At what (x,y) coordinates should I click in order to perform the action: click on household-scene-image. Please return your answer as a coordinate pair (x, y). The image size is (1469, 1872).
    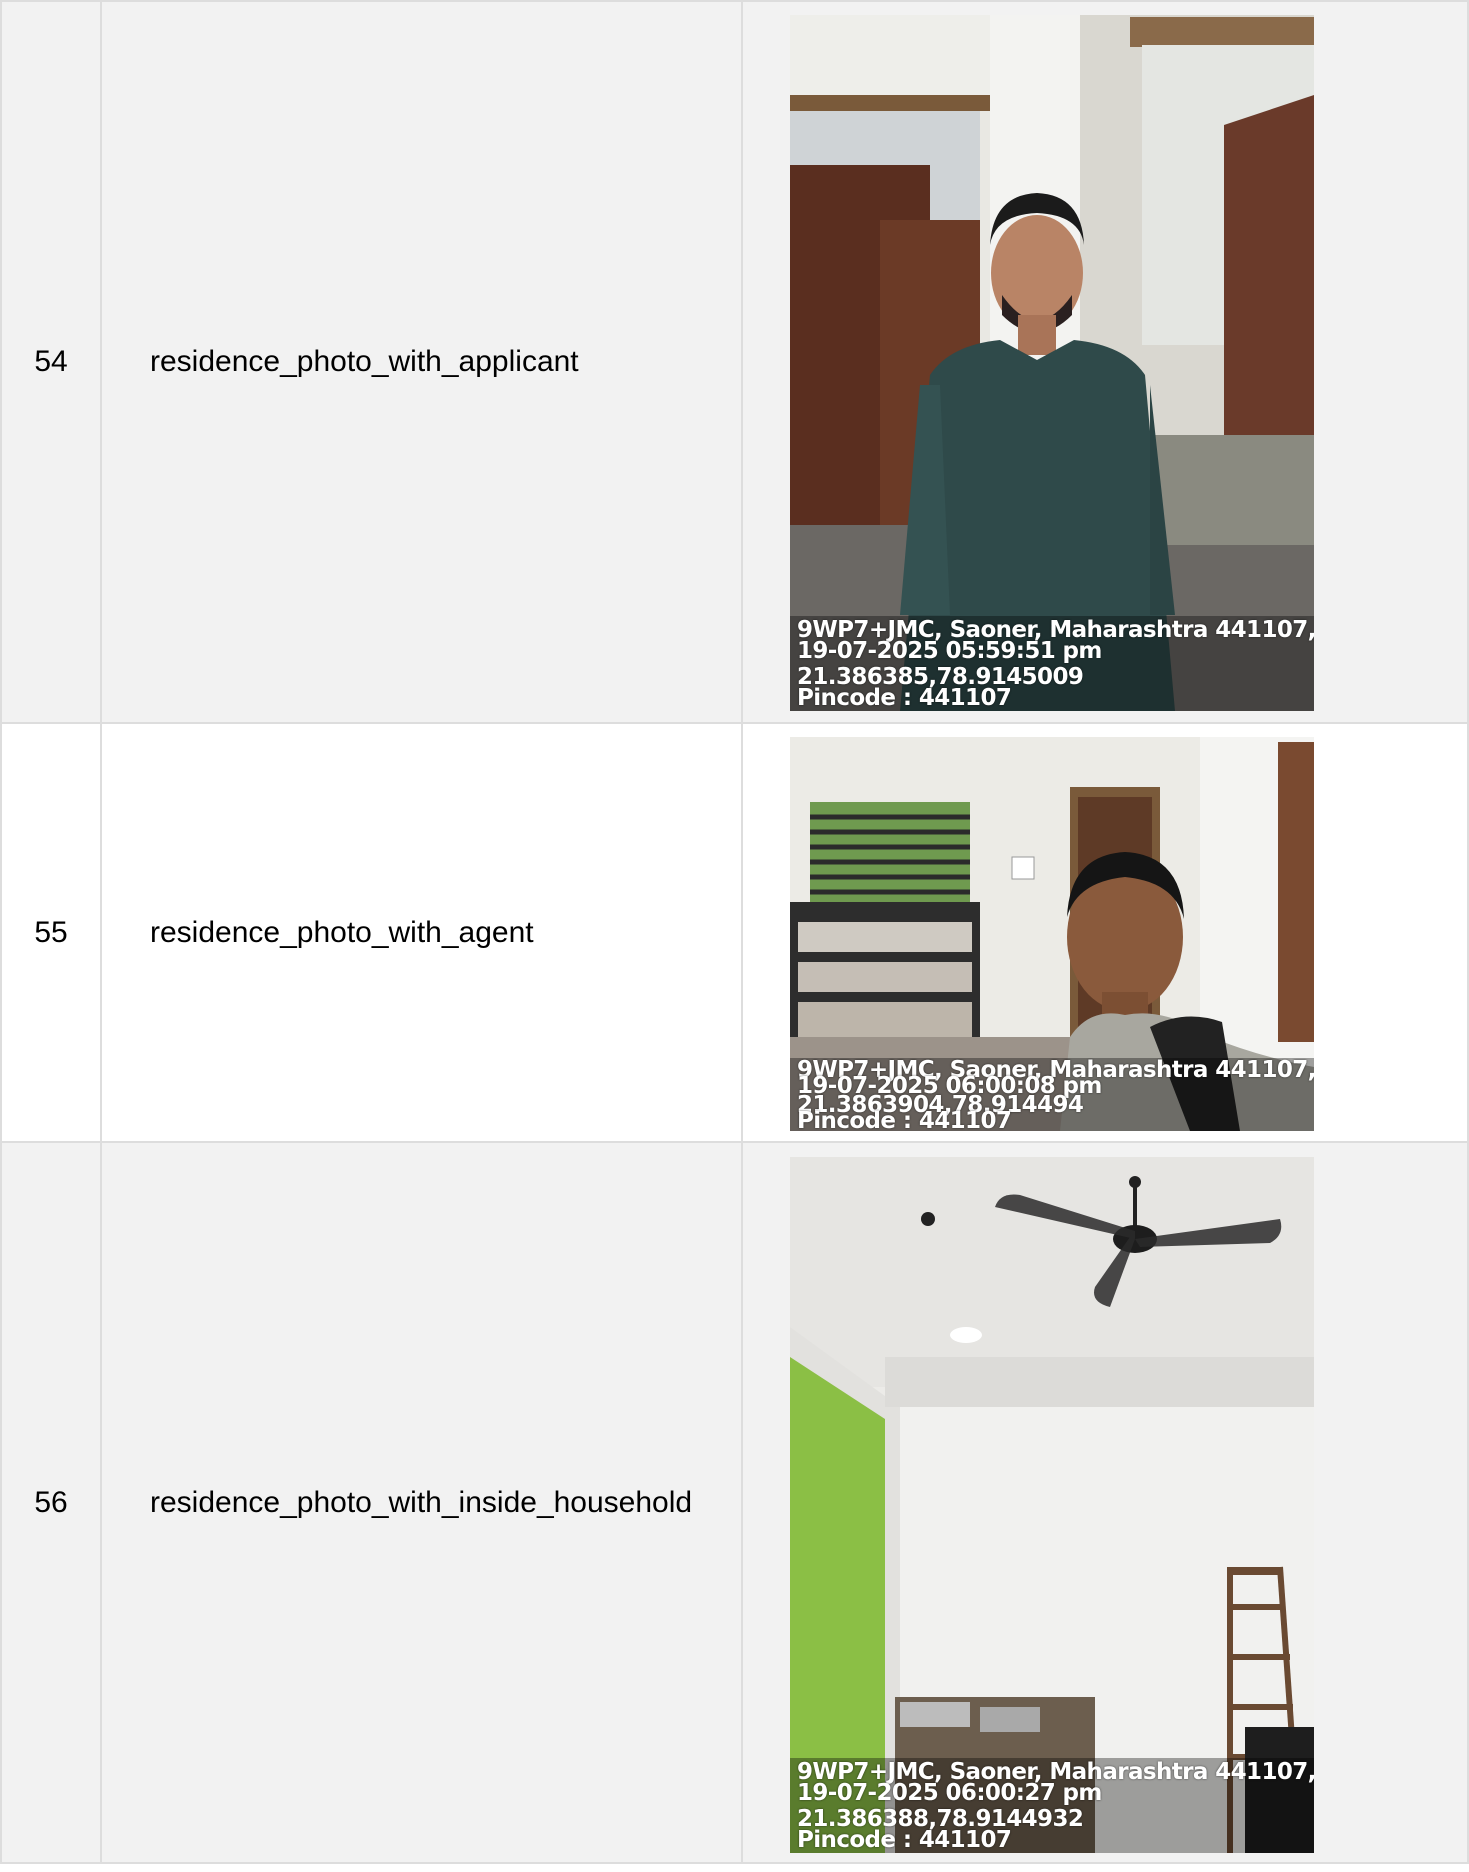
    Looking at the image, I should click on (1052, 1504).